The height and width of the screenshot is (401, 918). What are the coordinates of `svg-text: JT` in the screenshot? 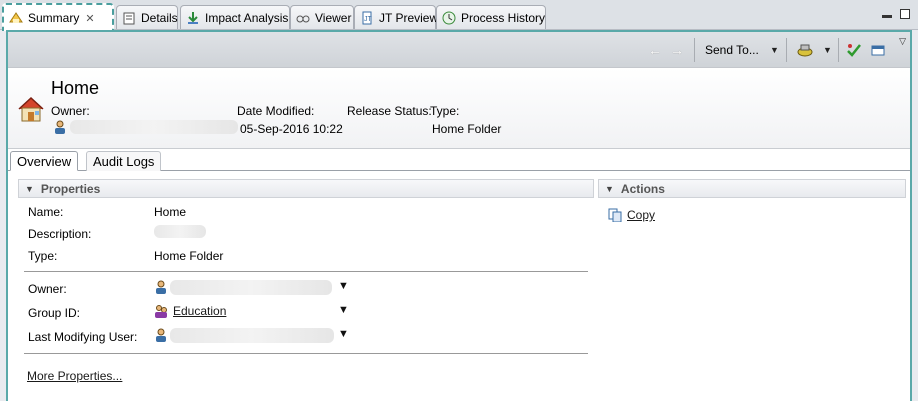 It's located at (368, 19).